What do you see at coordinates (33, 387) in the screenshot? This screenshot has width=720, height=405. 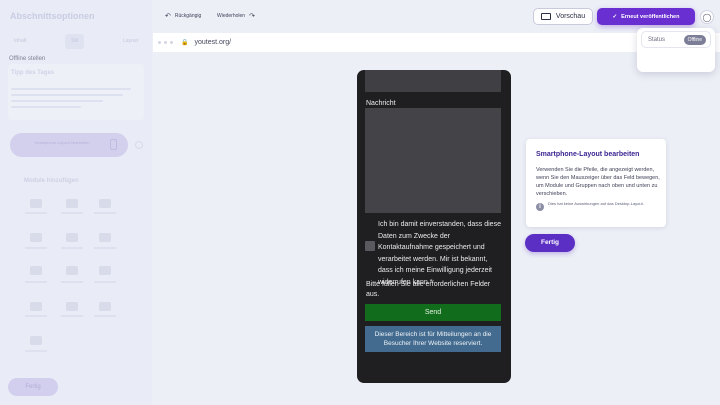 I see `sidebar-done-button: Fertig` at bounding box center [33, 387].